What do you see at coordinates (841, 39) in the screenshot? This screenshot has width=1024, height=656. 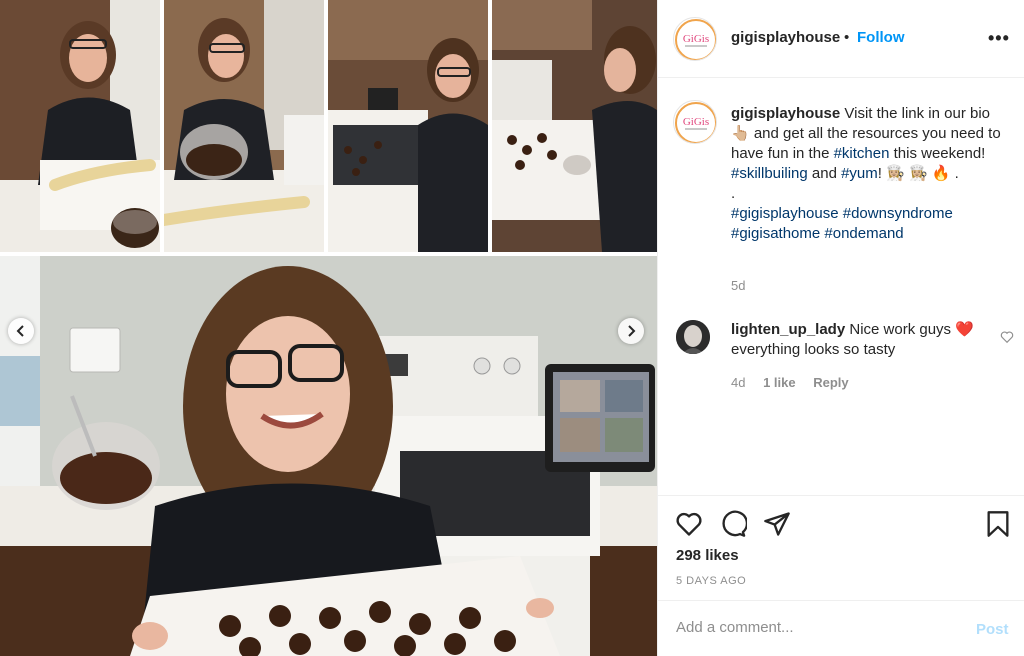 I see `post-header: GiGis gigisplayhouse • Follow •••` at bounding box center [841, 39].